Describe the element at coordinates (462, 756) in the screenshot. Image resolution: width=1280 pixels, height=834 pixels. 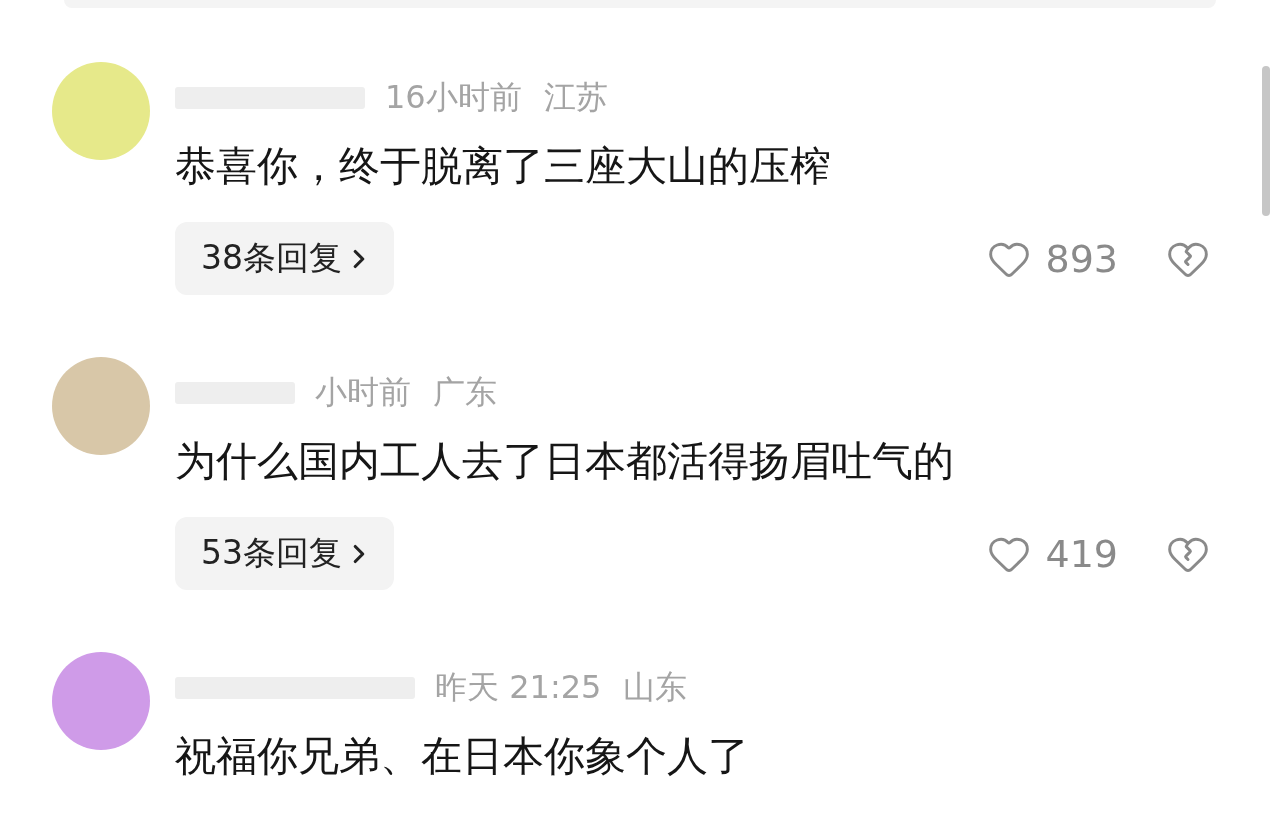
I see `comment-text: 祝福你兄弟、在日本你象个人了` at that location.